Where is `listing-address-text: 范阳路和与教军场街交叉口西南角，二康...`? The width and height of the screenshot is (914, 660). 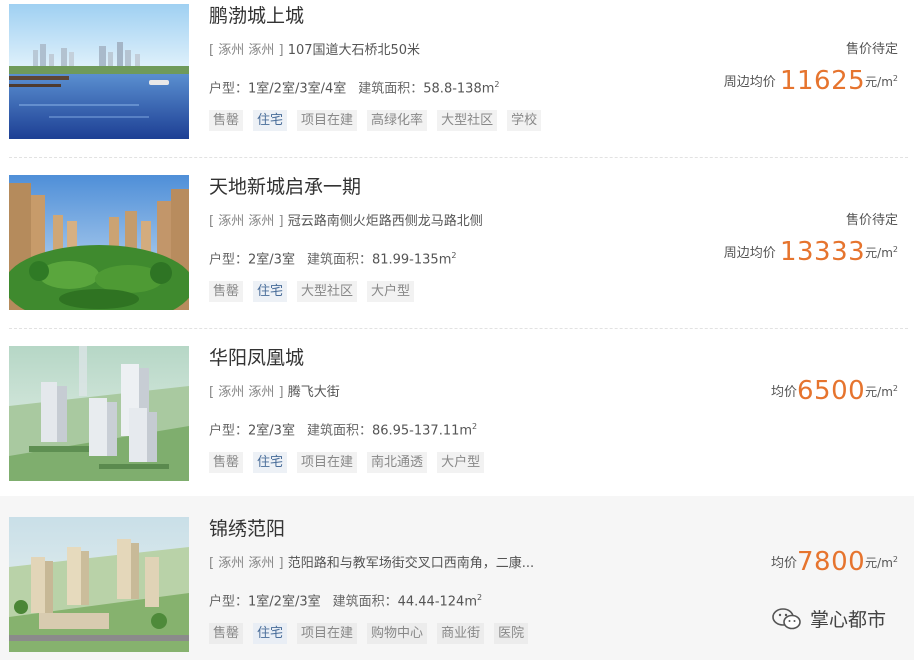 listing-address-text: 范阳路和与教军场街交叉口西南角，二康... is located at coordinates (411, 563).